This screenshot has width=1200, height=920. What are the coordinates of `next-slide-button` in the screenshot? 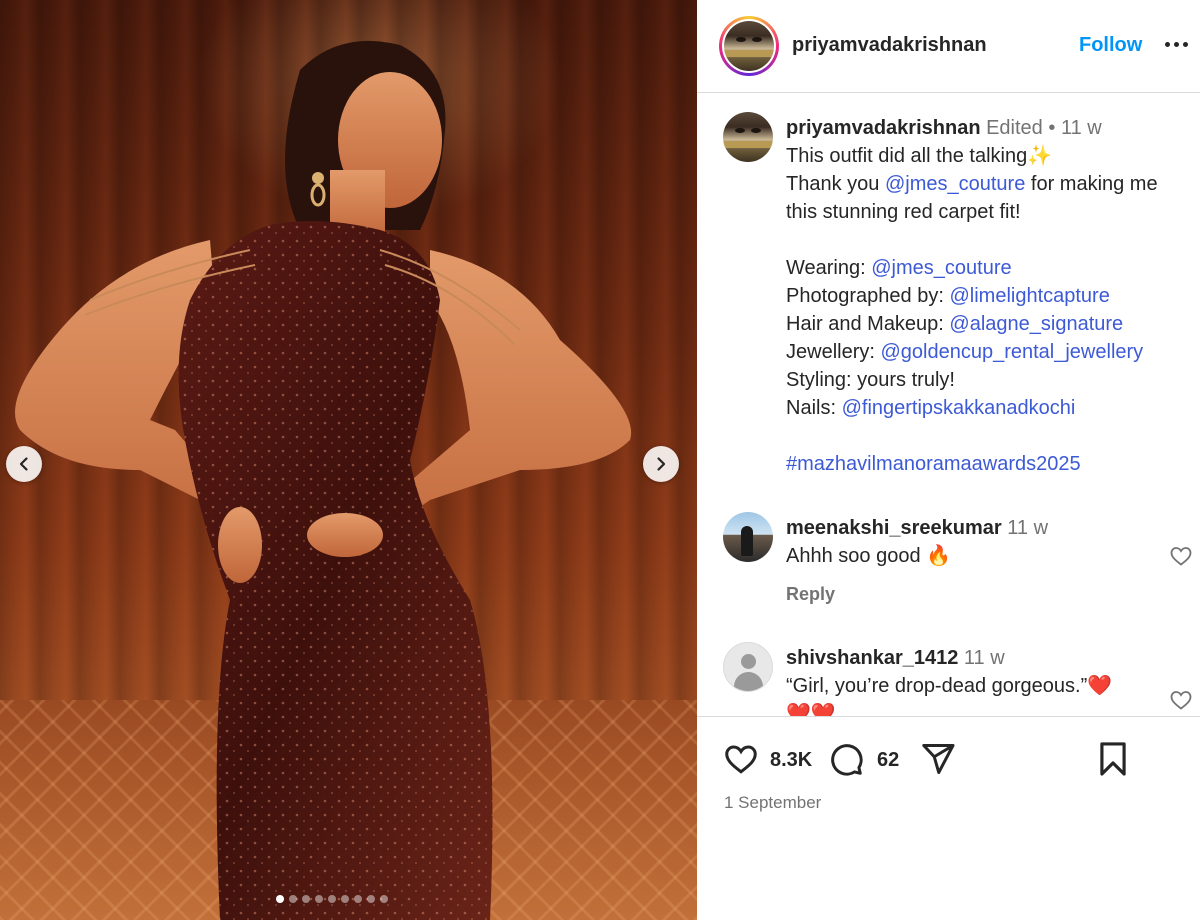 It's located at (661, 464).